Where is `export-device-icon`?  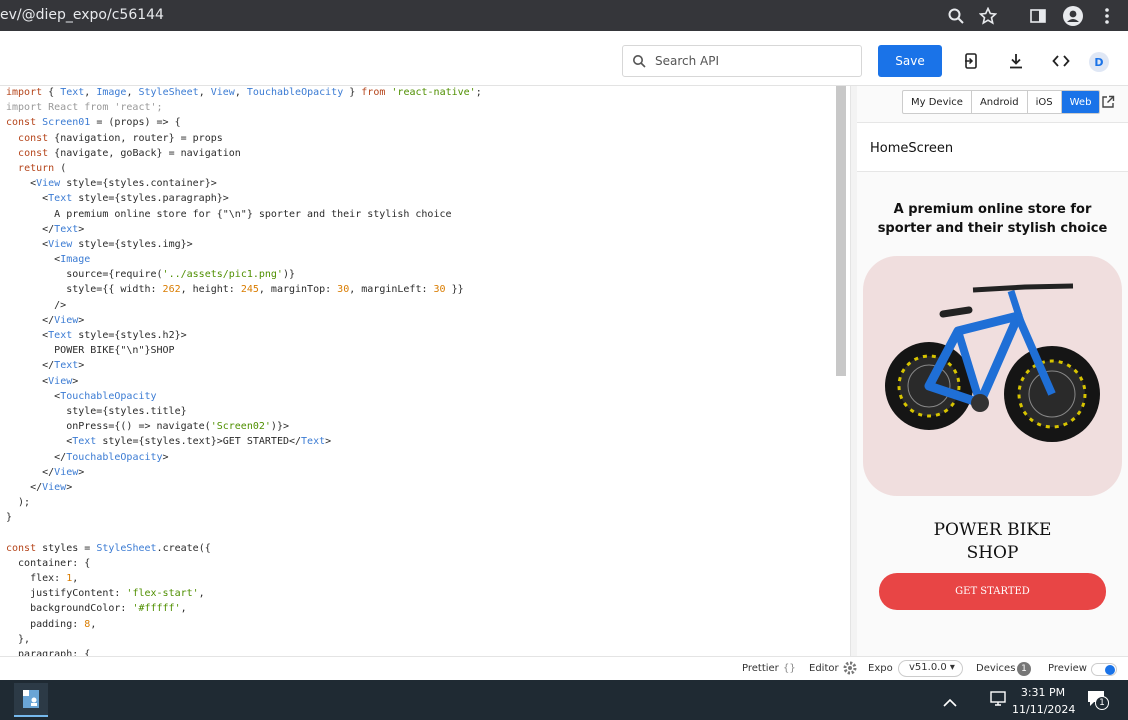 export-device-icon is located at coordinates (971, 61).